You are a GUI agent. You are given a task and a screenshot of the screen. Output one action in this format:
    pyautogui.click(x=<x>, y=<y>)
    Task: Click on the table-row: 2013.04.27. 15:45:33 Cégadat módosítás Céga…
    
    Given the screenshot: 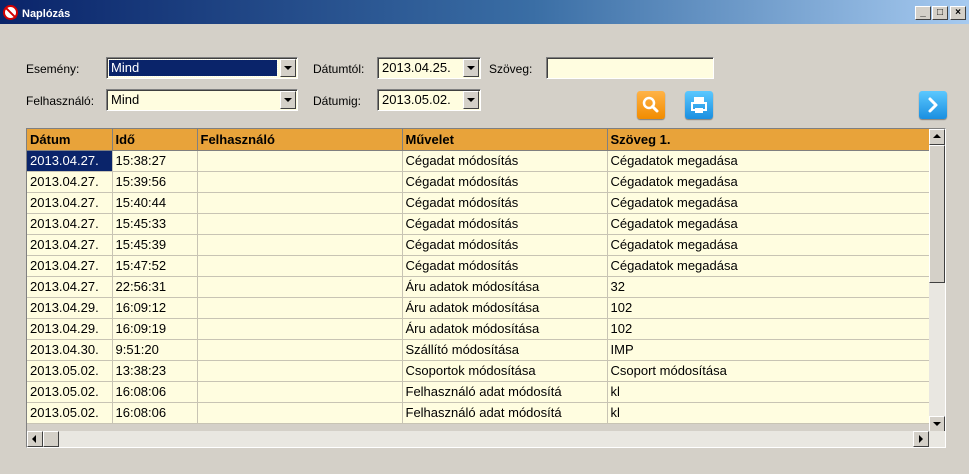 What is the action you would take?
    pyautogui.click(x=478, y=224)
    